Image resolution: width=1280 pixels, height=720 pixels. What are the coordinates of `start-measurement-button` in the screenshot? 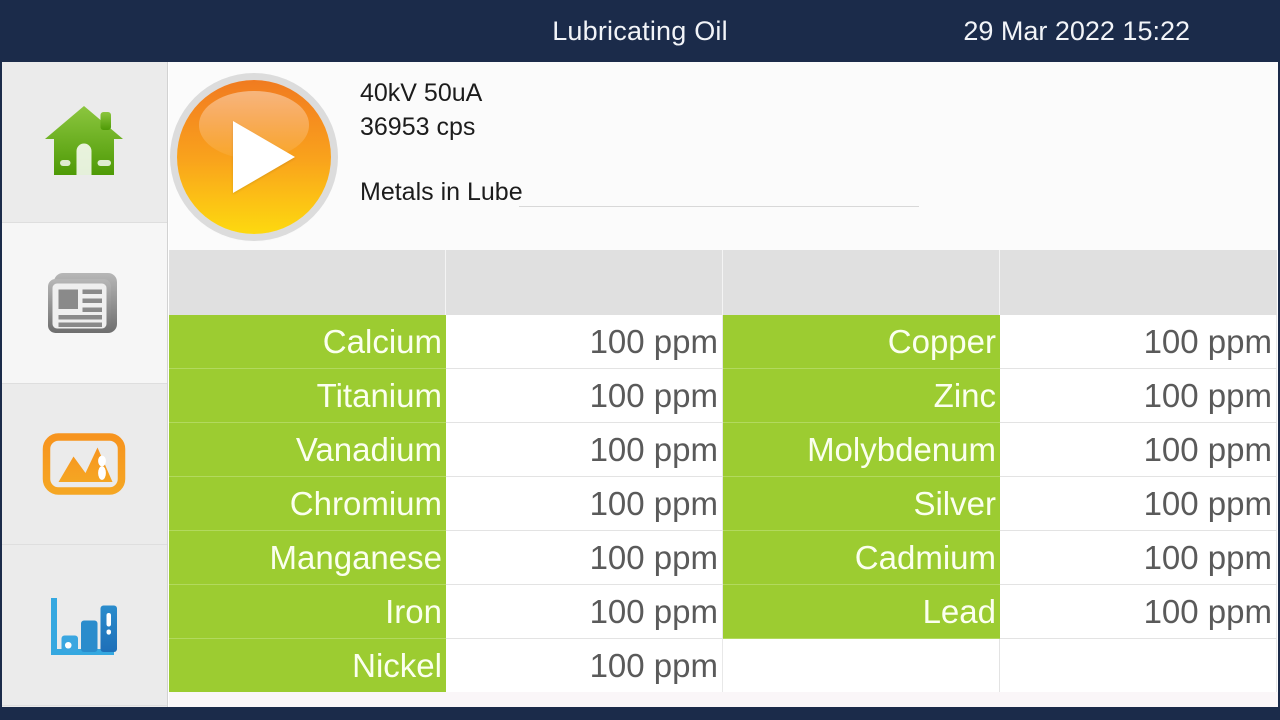 It's located at (254, 157).